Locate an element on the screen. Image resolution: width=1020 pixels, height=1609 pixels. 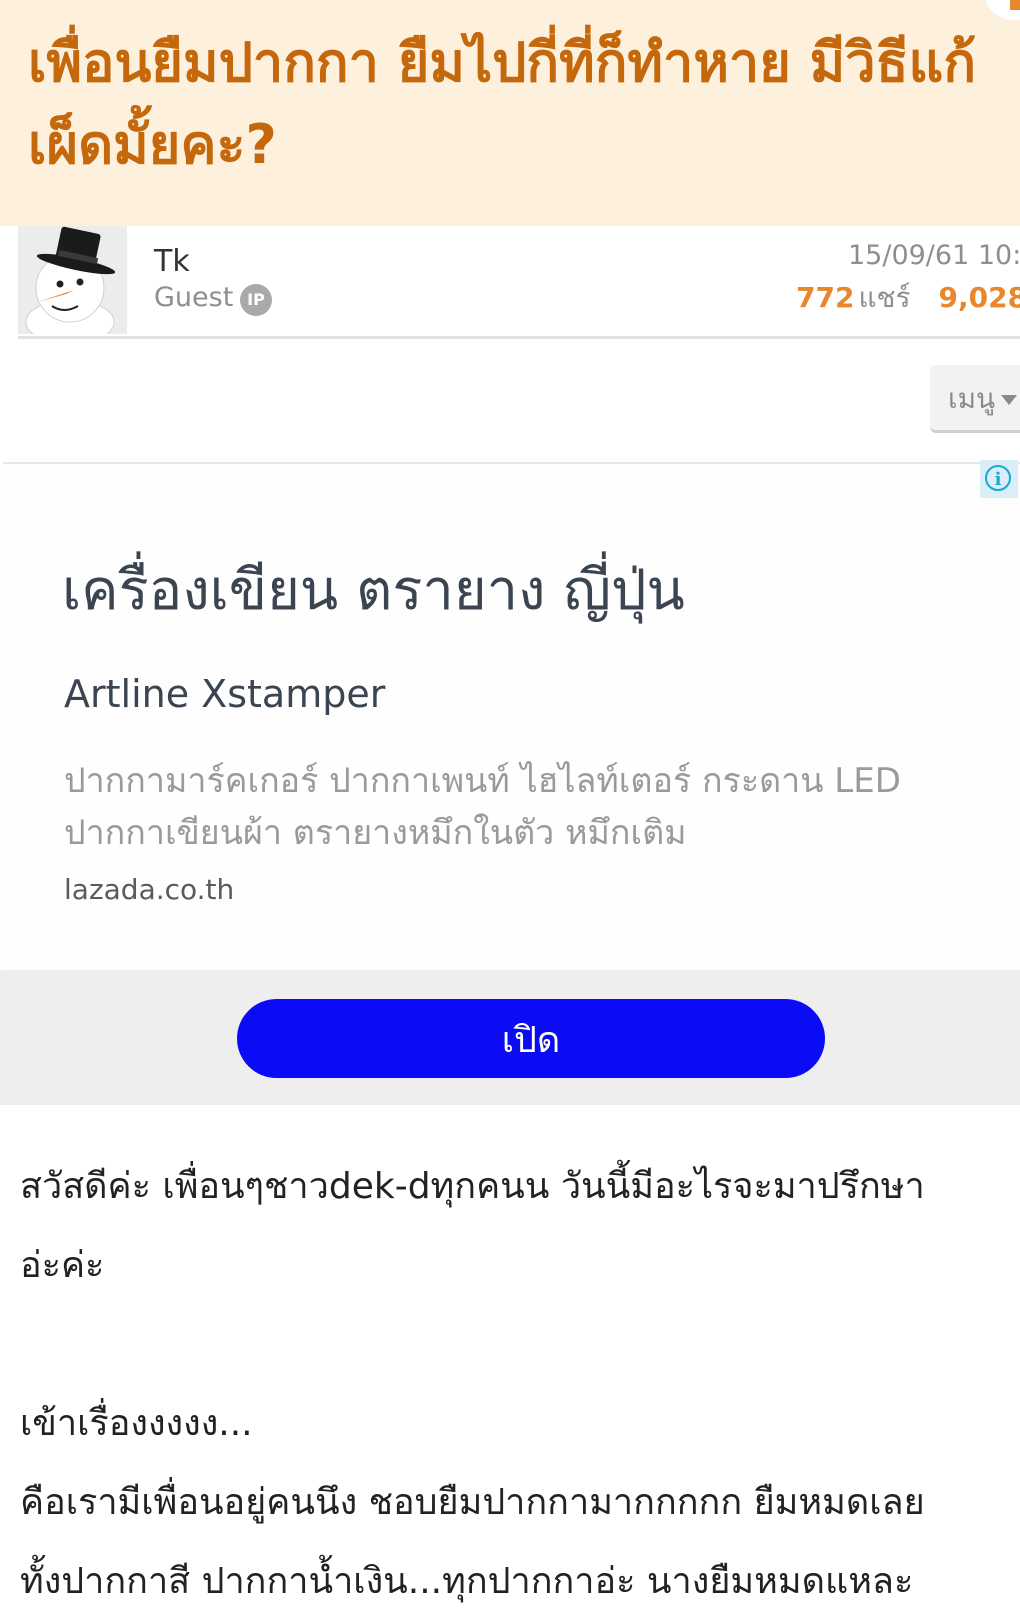
ad-description-line-2: ปากกาเขียนผ้า ตรายางหมึกในตัว หมึกเติม is located at coordinates (375, 833).